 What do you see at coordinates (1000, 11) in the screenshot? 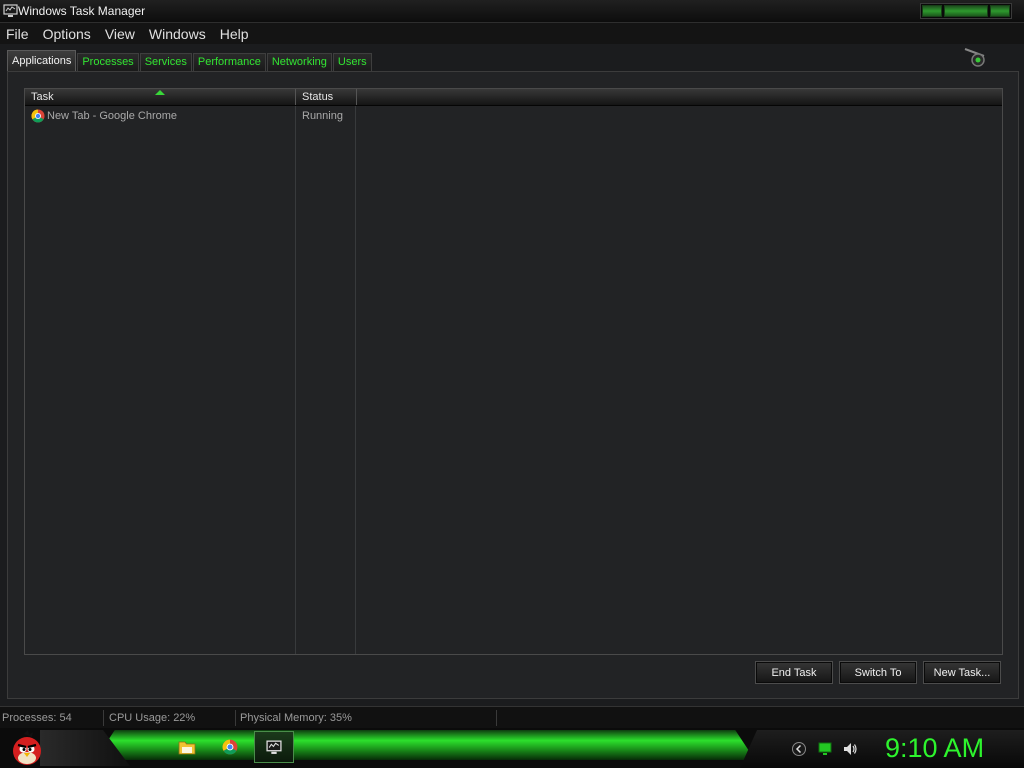
I see `close-button` at bounding box center [1000, 11].